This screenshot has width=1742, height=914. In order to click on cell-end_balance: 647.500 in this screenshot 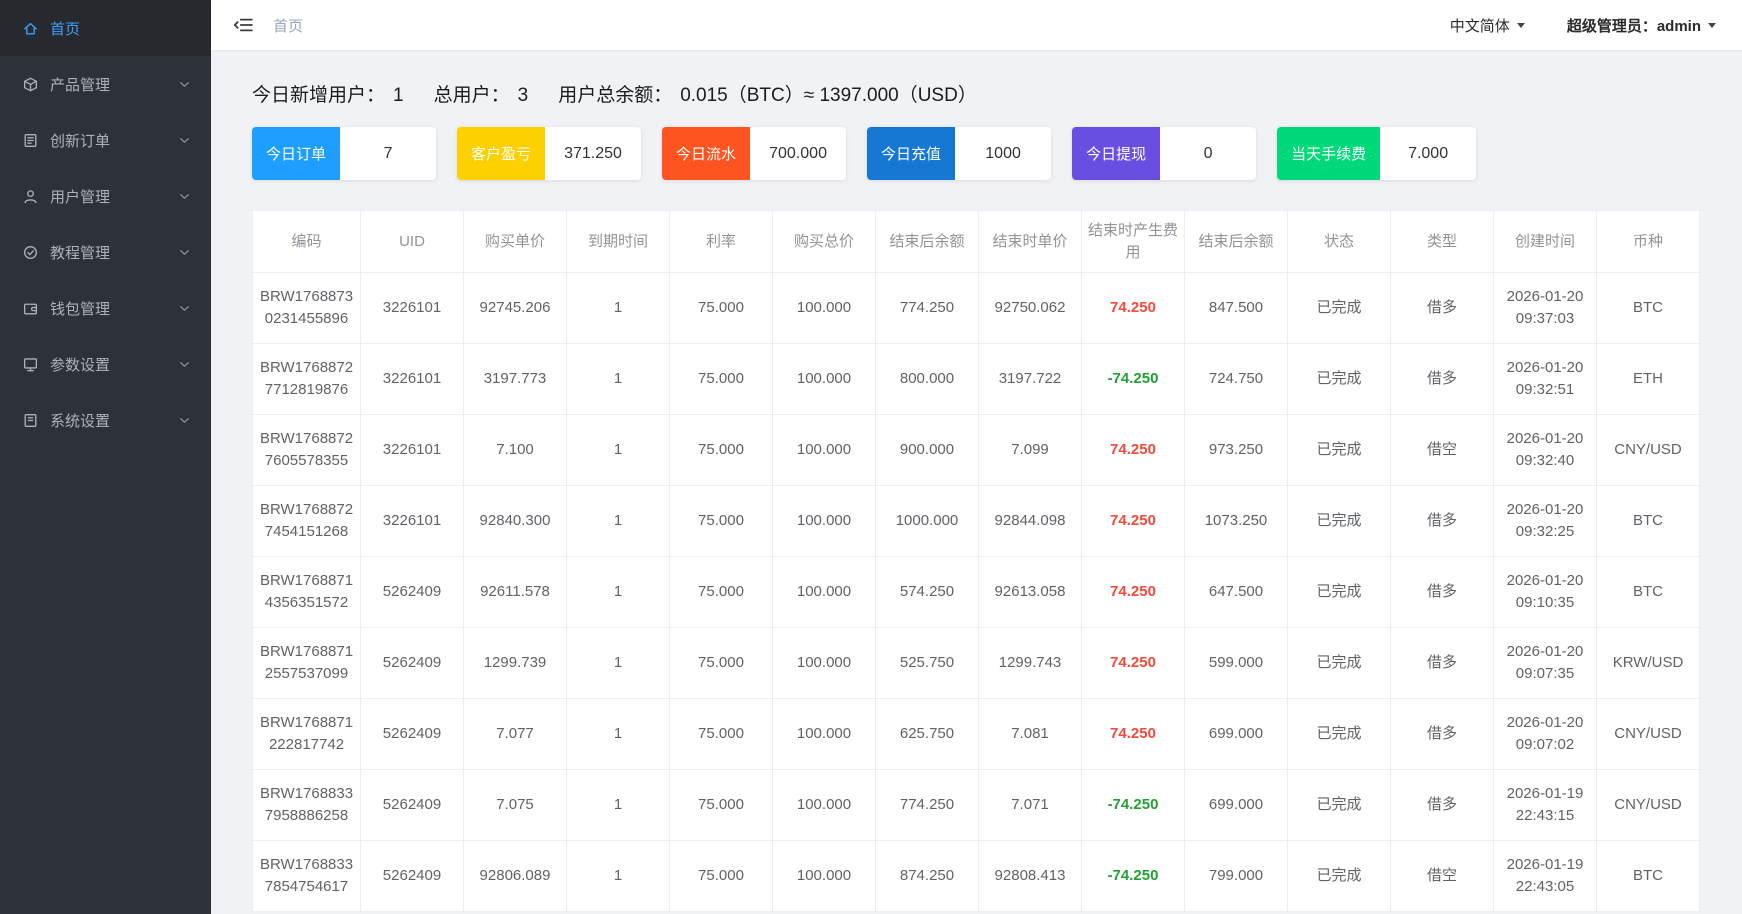, I will do `click(1236, 592)`.